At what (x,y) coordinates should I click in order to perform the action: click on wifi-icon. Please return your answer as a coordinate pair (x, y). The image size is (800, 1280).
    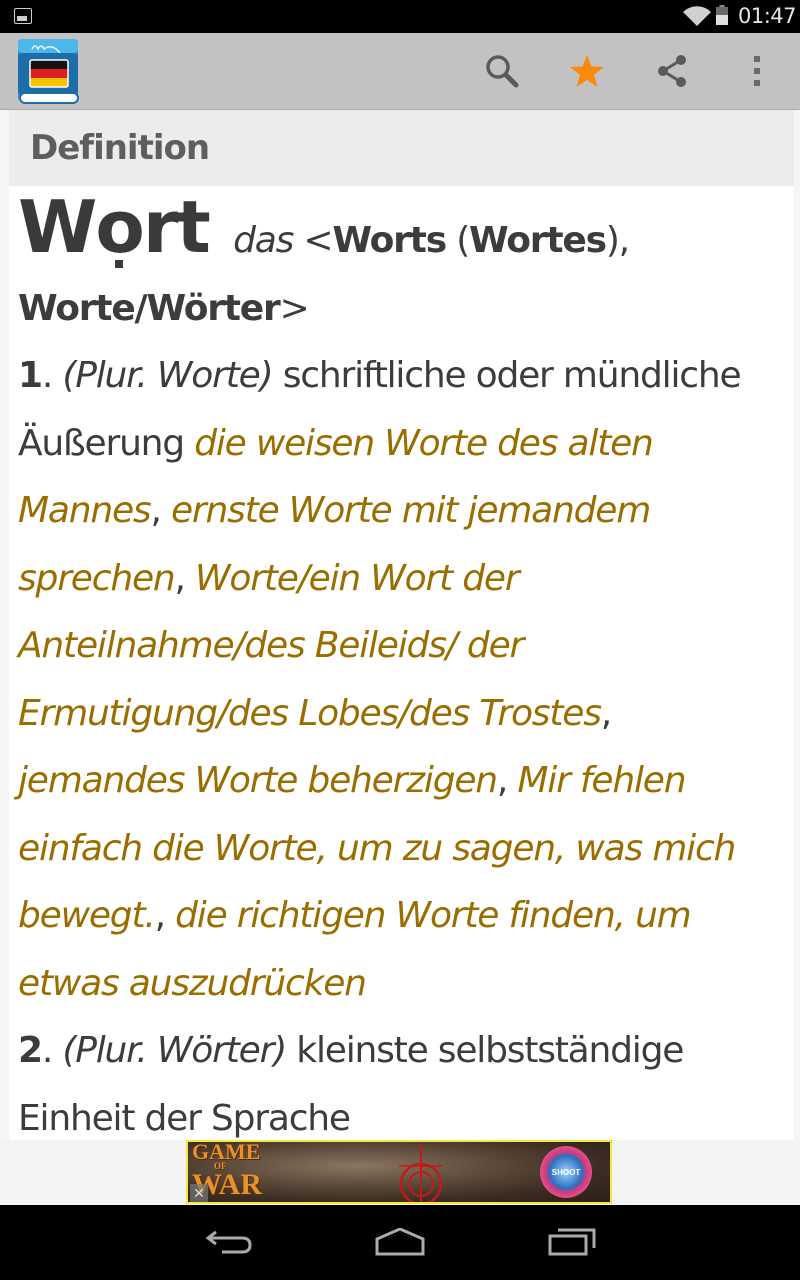
    Looking at the image, I should click on (697, 16).